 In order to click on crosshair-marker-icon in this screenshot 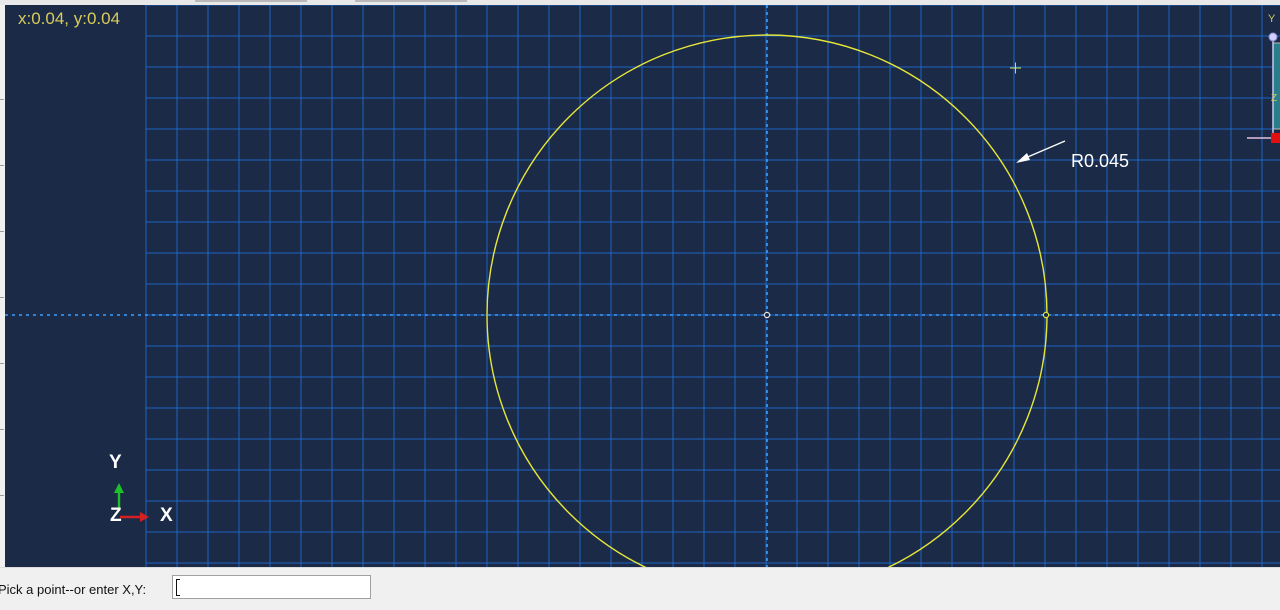, I will do `click(1015, 68)`.